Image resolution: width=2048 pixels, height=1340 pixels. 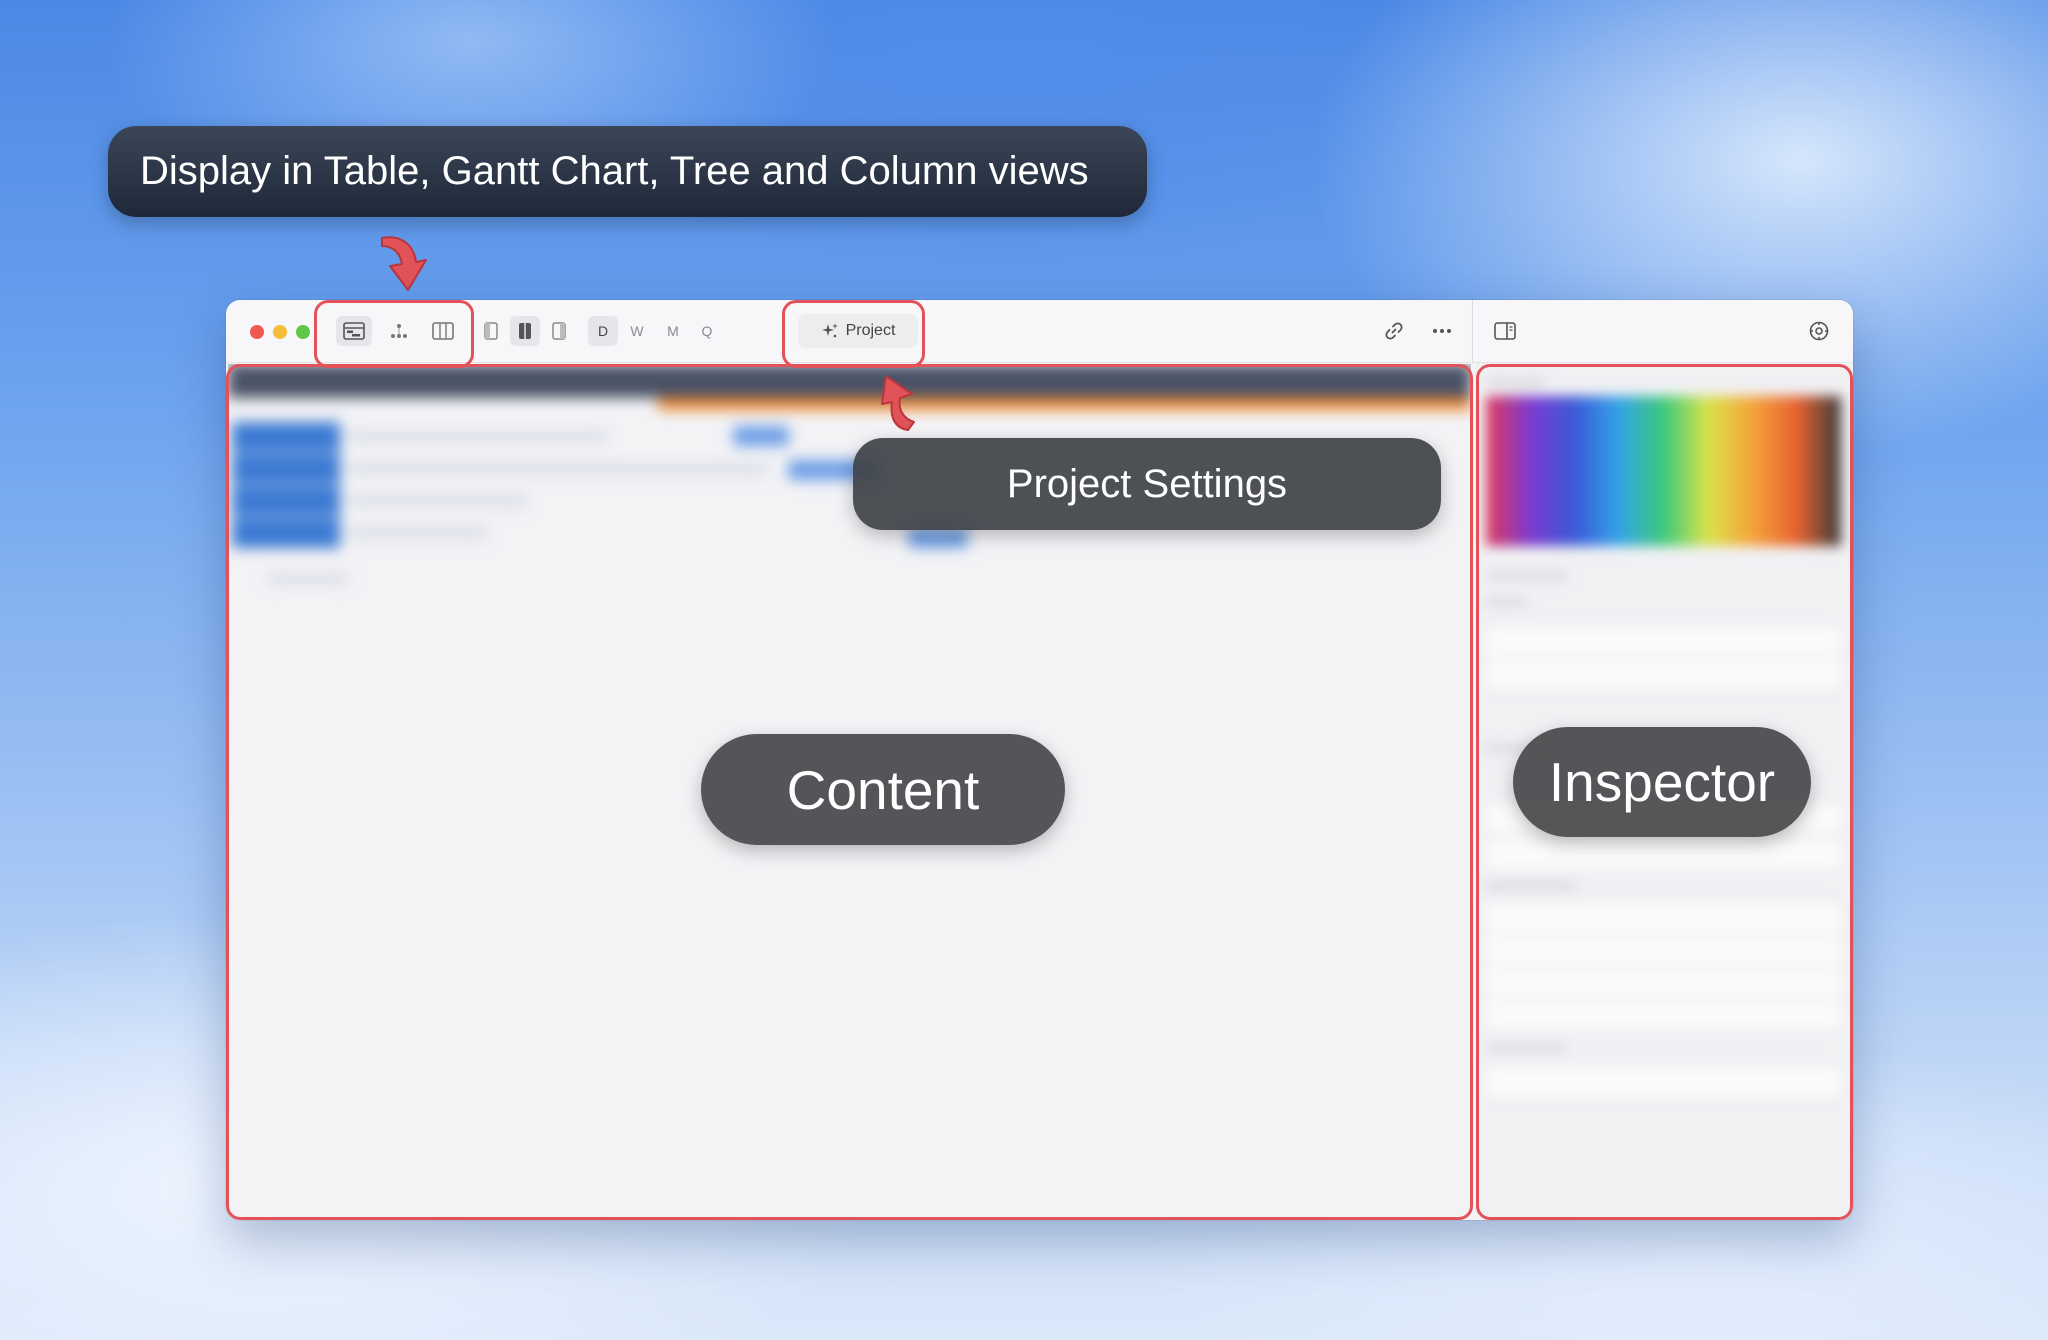 What do you see at coordinates (707, 331) in the screenshot?
I see `timescale-quarter-button: Q` at bounding box center [707, 331].